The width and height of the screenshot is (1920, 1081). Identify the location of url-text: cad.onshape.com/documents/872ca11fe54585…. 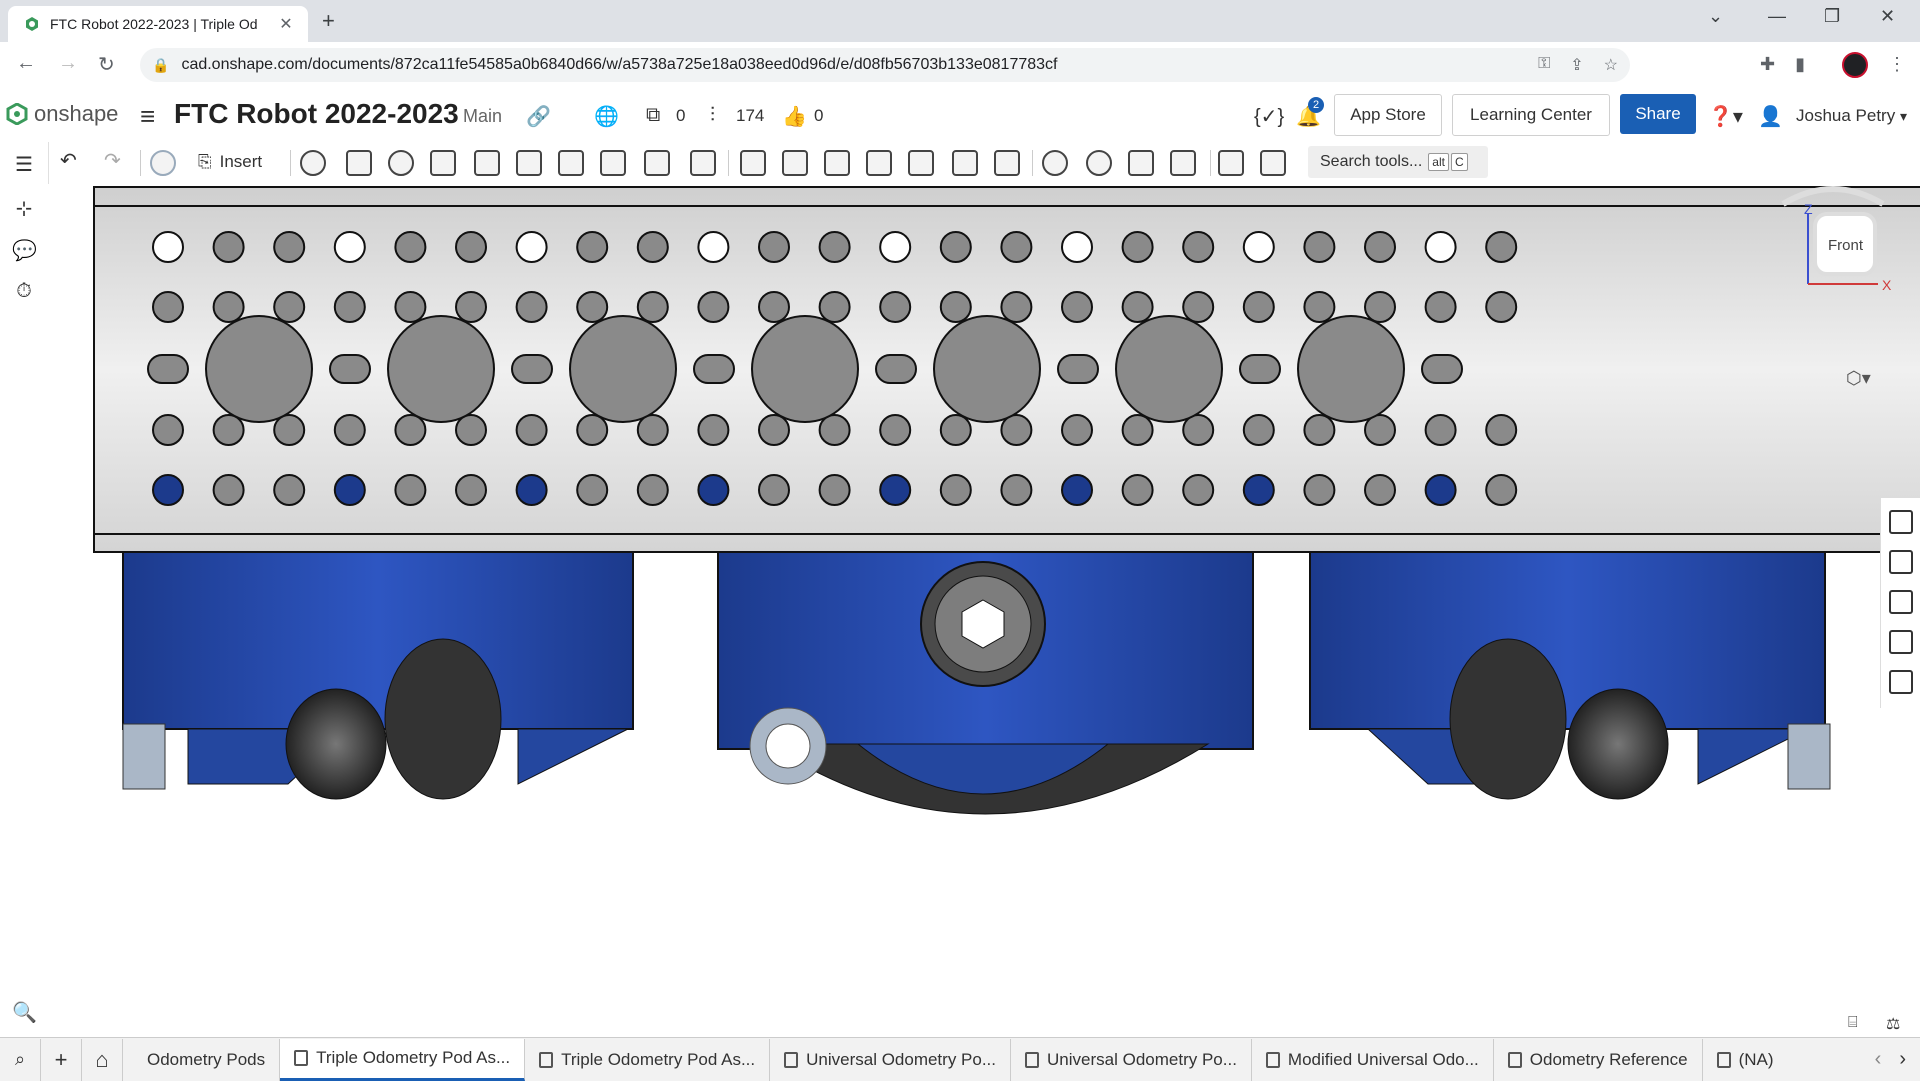
(859, 65).